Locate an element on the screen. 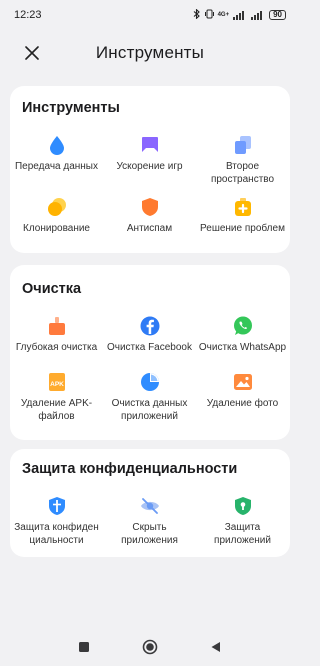 The height and width of the screenshot is (666, 320). broom-icon is located at coordinates (56, 326).